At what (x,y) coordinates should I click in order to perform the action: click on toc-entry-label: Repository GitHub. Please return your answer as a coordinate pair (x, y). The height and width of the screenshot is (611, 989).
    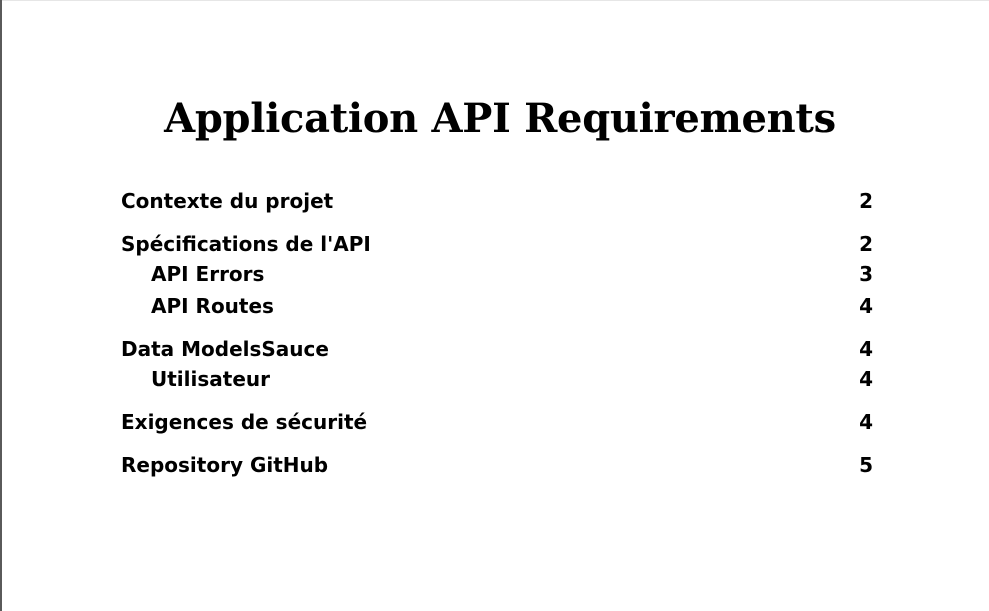
    Looking at the image, I should click on (225, 465).